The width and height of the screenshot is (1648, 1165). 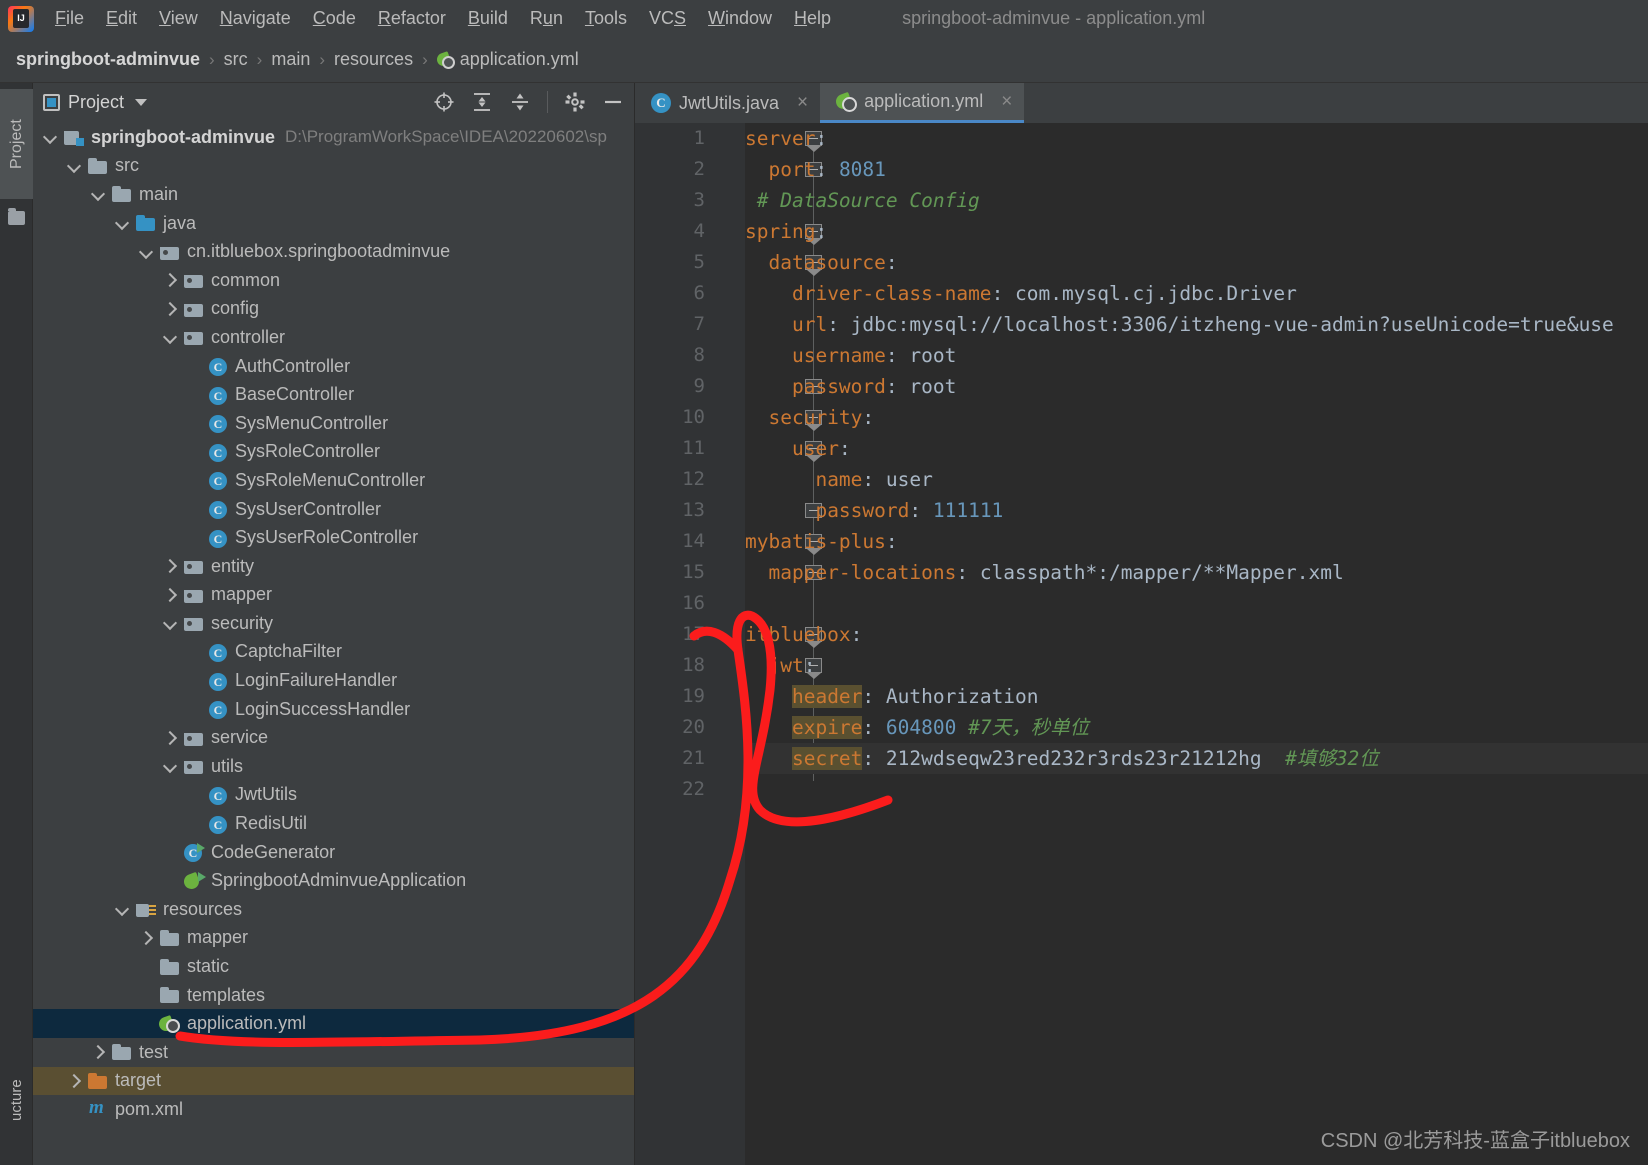 I want to click on tree-node-sysuserrolecontroller: SysUserRoleController, so click(x=333, y=537).